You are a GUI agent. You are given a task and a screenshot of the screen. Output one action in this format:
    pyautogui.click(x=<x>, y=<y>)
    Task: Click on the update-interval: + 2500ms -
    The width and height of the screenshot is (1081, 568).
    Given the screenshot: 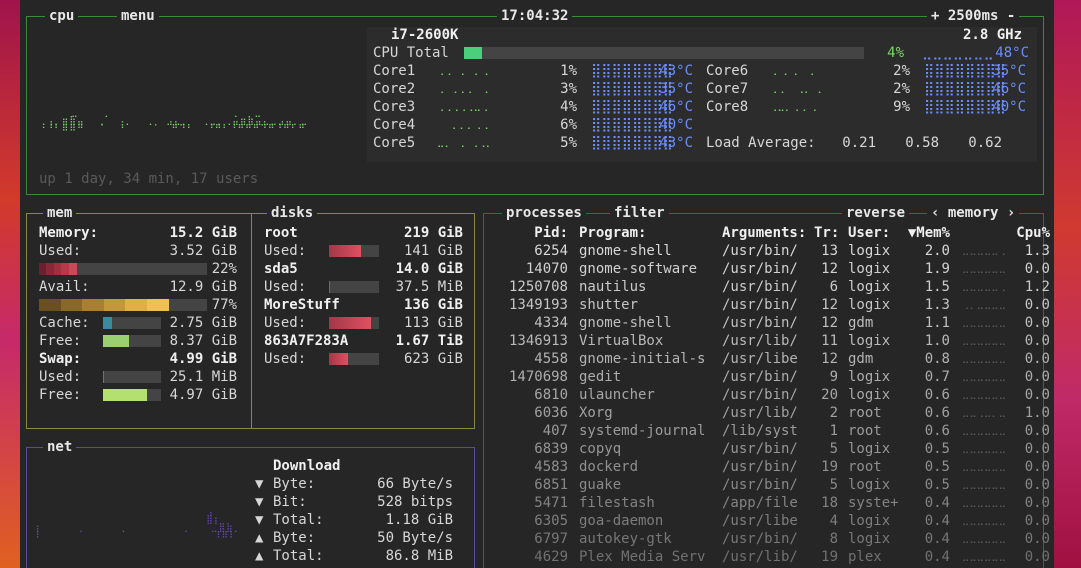 What is the action you would take?
    pyautogui.click(x=973, y=16)
    